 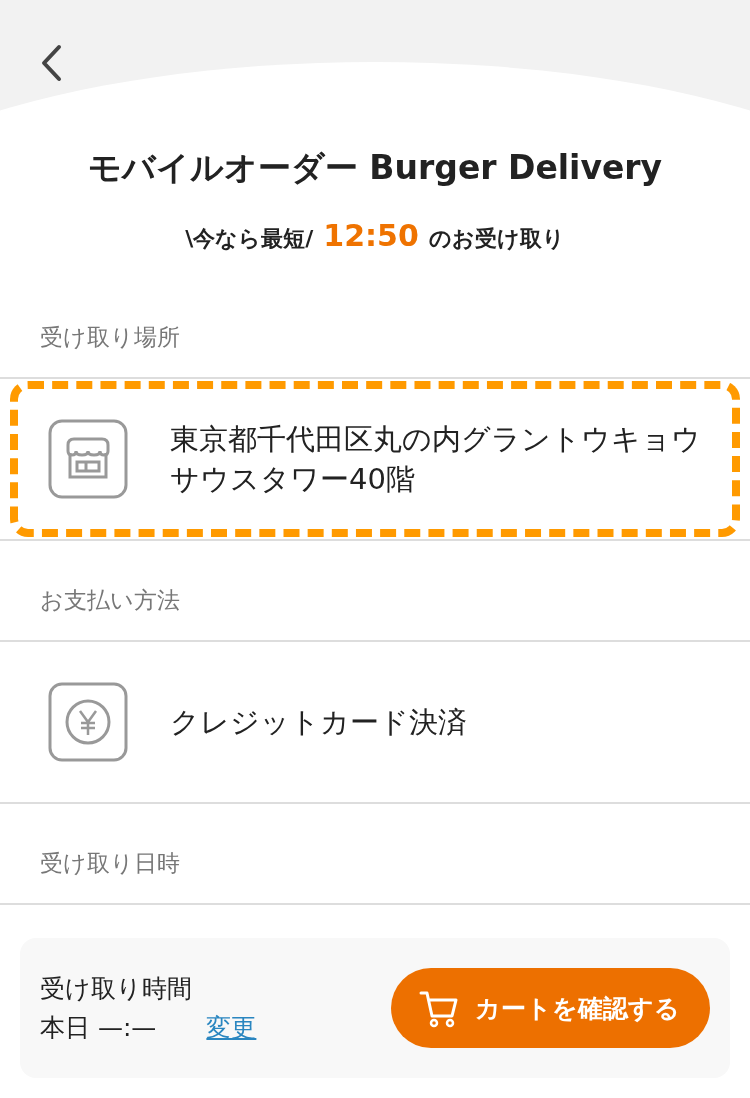 What do you see at coordinates (98, 1028) in the screenshot?
I see `pickup-time-value: 本日 —:—` at bounding box center [98, 1028].